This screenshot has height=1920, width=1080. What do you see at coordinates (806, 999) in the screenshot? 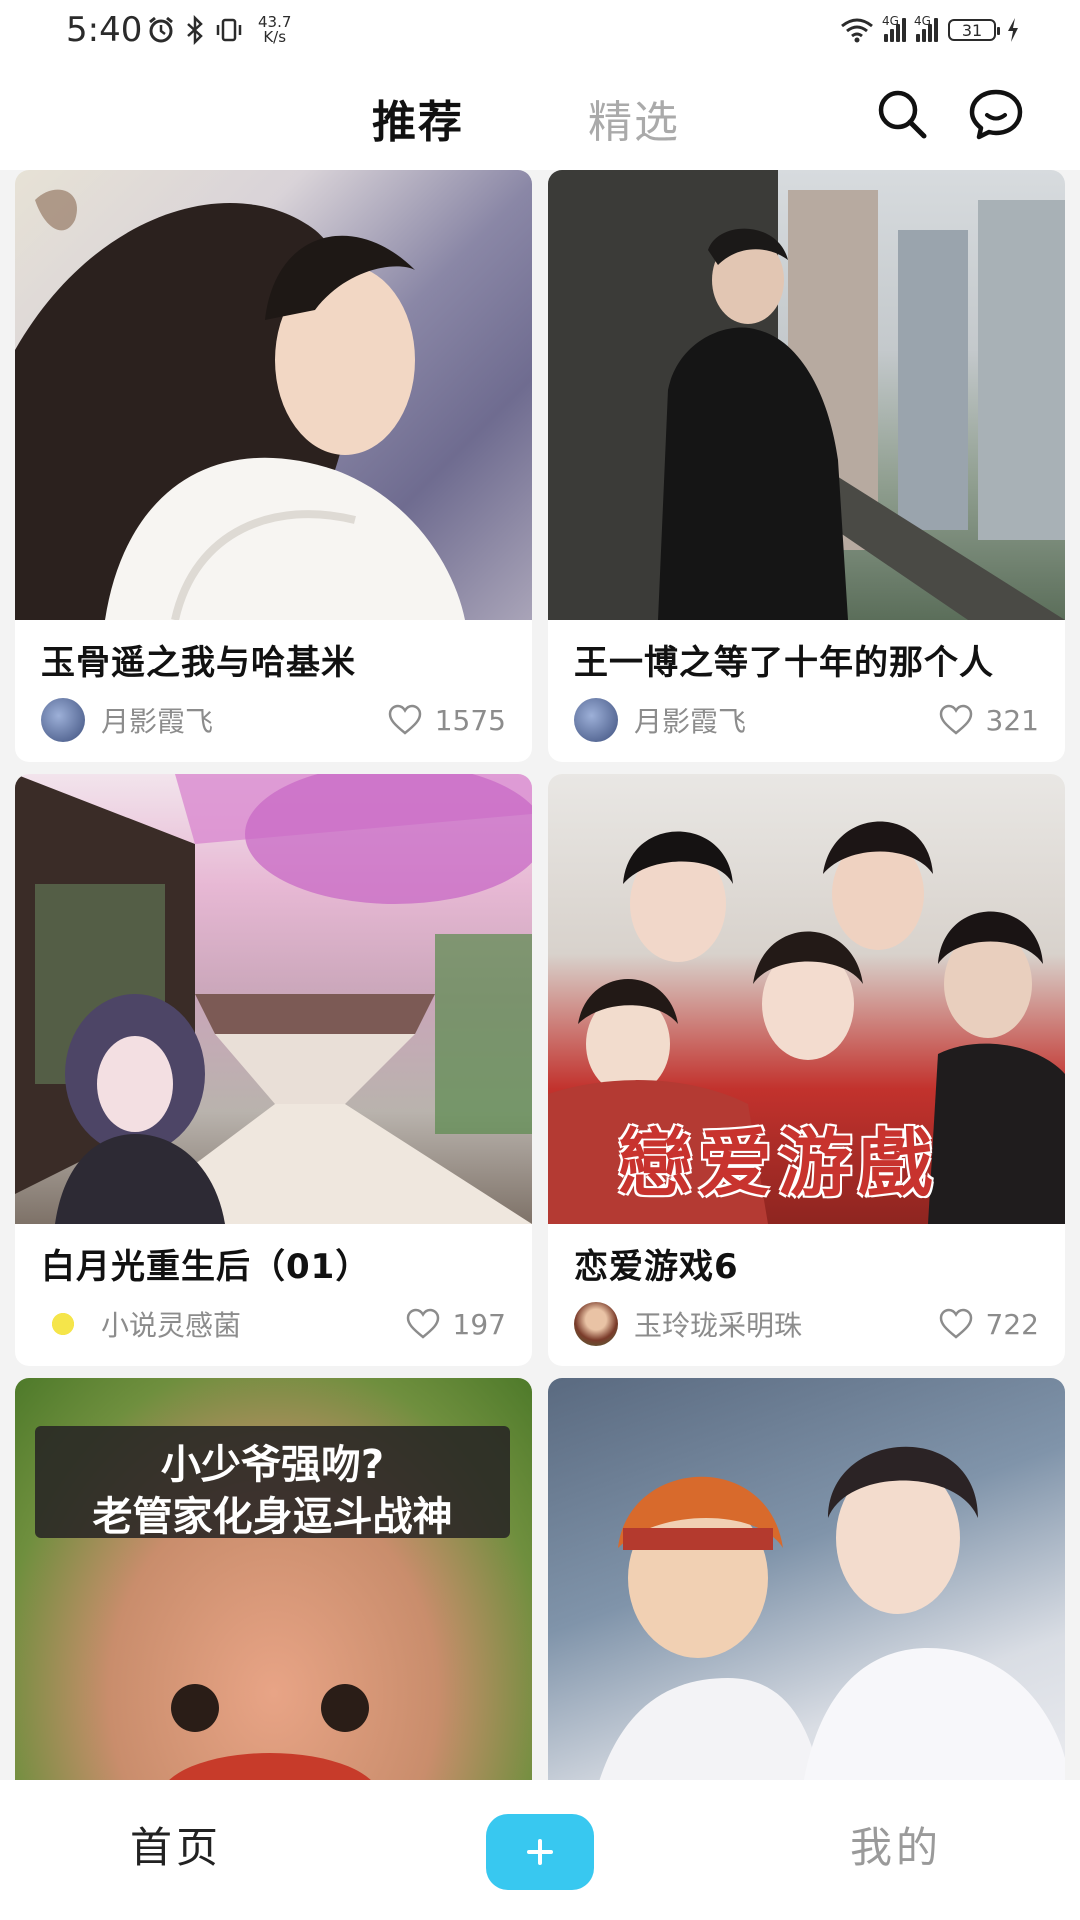
I see `story-cover-image: 戀爱游戲` at bounding box center [806, 999].